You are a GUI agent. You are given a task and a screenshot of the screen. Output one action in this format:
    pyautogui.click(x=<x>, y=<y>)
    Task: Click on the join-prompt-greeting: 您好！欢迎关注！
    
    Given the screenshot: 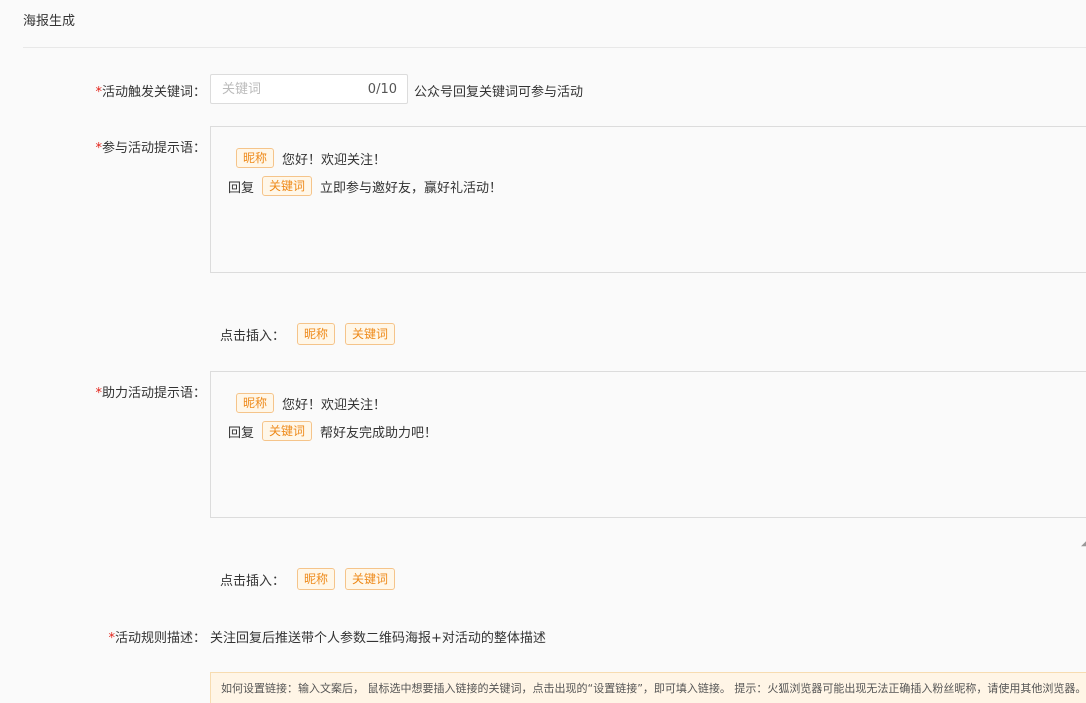 What is the action you would take?
    pyautogui.click(x=334, y=160)
    